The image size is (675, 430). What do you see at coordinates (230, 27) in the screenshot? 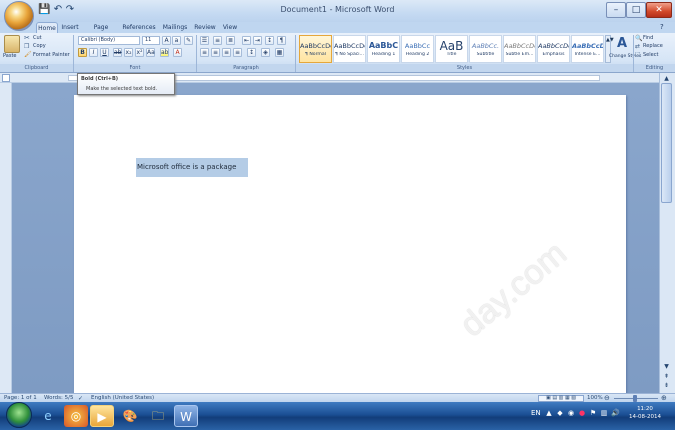
I see `tab-view: View` at bounding box center [230, 27].